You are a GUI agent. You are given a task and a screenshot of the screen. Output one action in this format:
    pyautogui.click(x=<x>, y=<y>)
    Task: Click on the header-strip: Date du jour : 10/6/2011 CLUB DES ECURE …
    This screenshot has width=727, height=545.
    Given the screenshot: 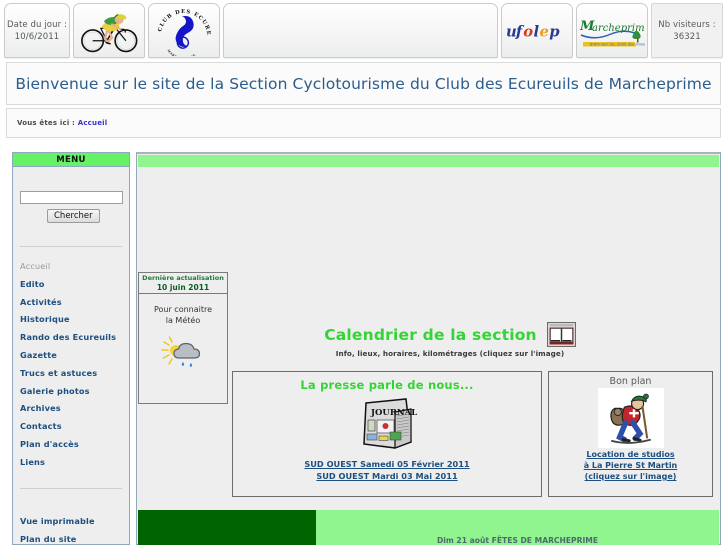 What is the action you would take?
    pyautogui.click(x=363, y=30)
    